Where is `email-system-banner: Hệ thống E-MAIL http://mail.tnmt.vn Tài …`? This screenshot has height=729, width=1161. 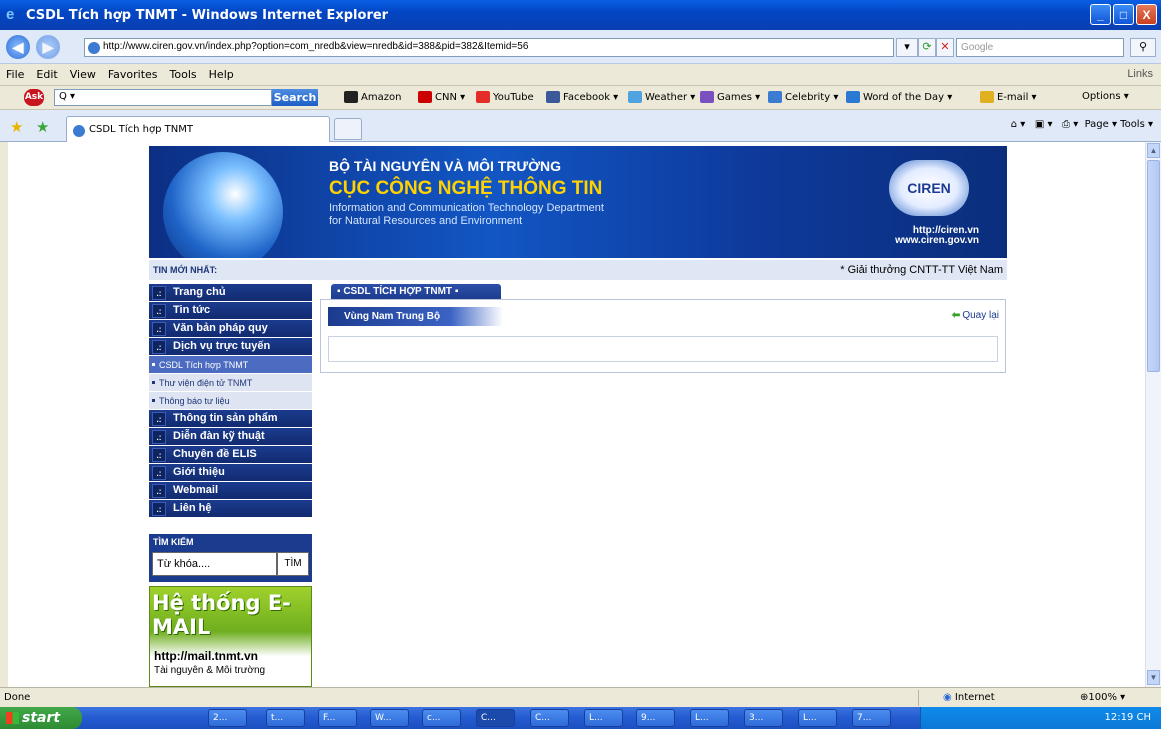
email-system-banner: Hệ thống E-MAIL http://mail.tnmt.vn Tài … is located at coordinates (230, 636).